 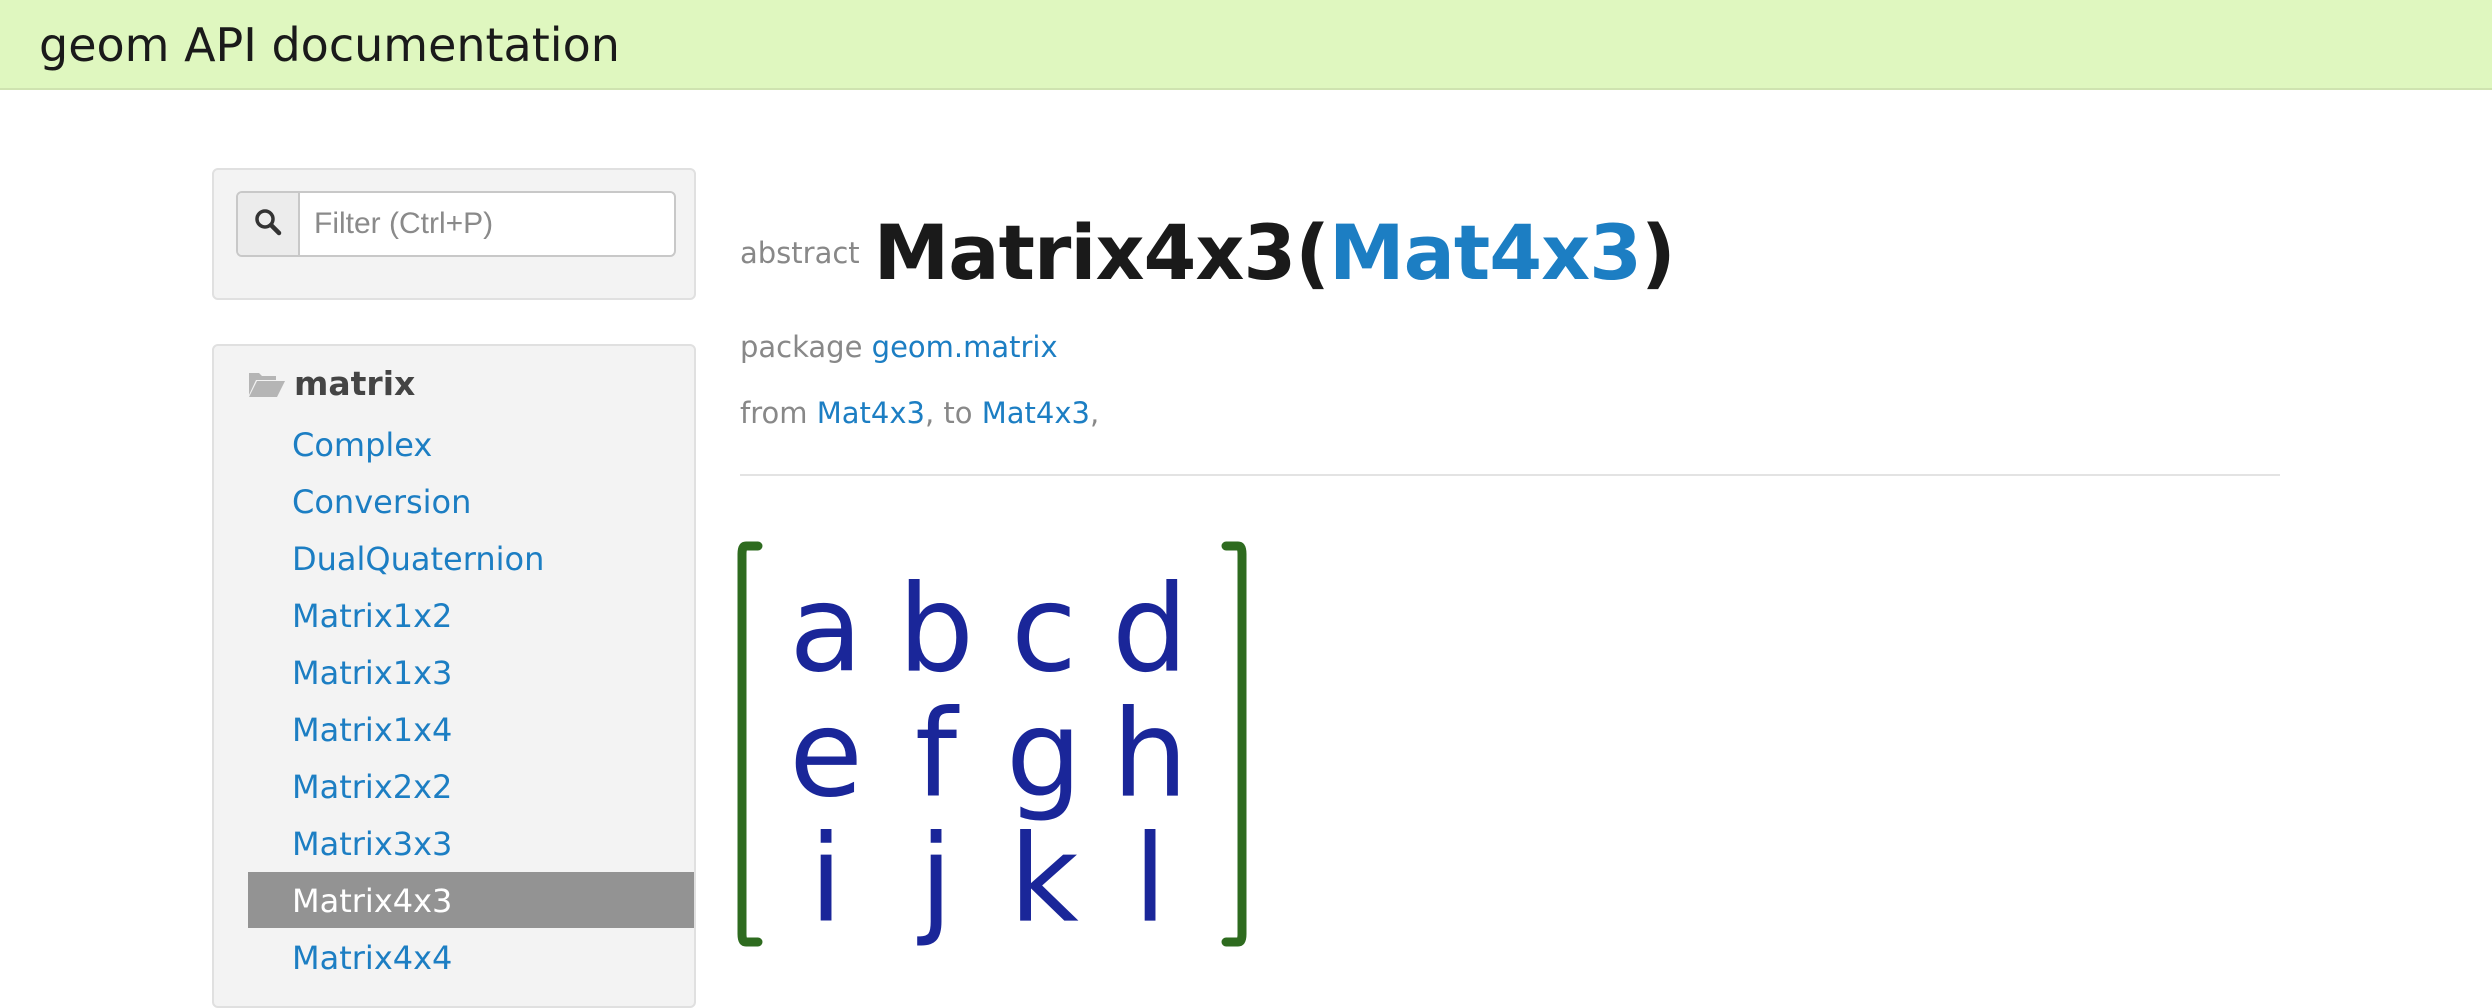 I want to click on search-icon, so click(x=268, y=222).